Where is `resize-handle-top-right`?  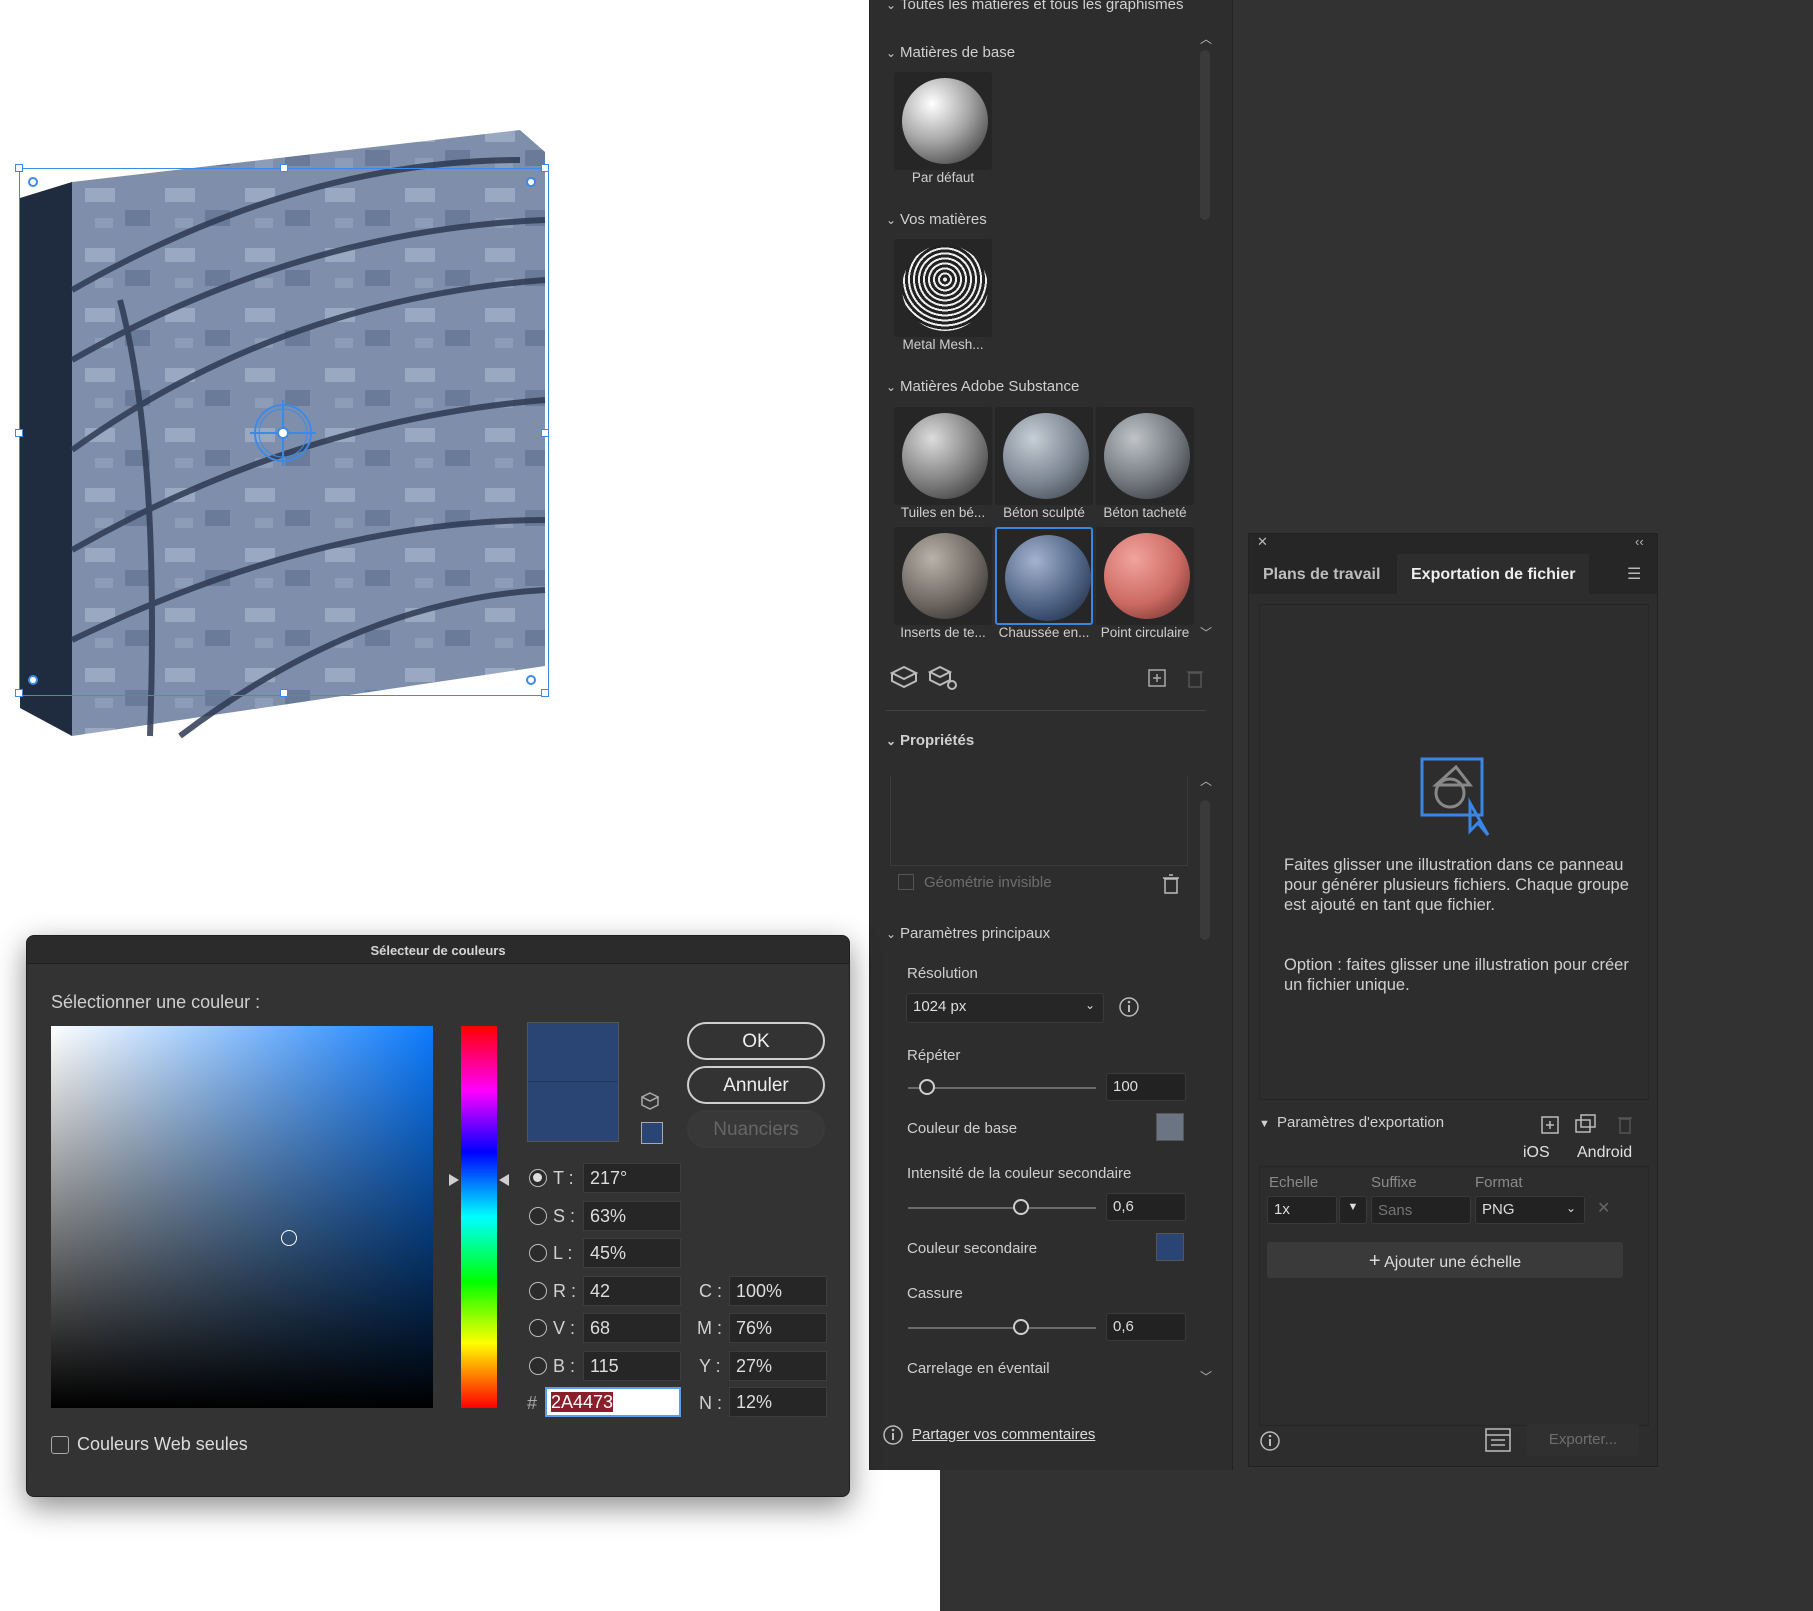 resize-handle-top-right is located at coordinates (545, 168).